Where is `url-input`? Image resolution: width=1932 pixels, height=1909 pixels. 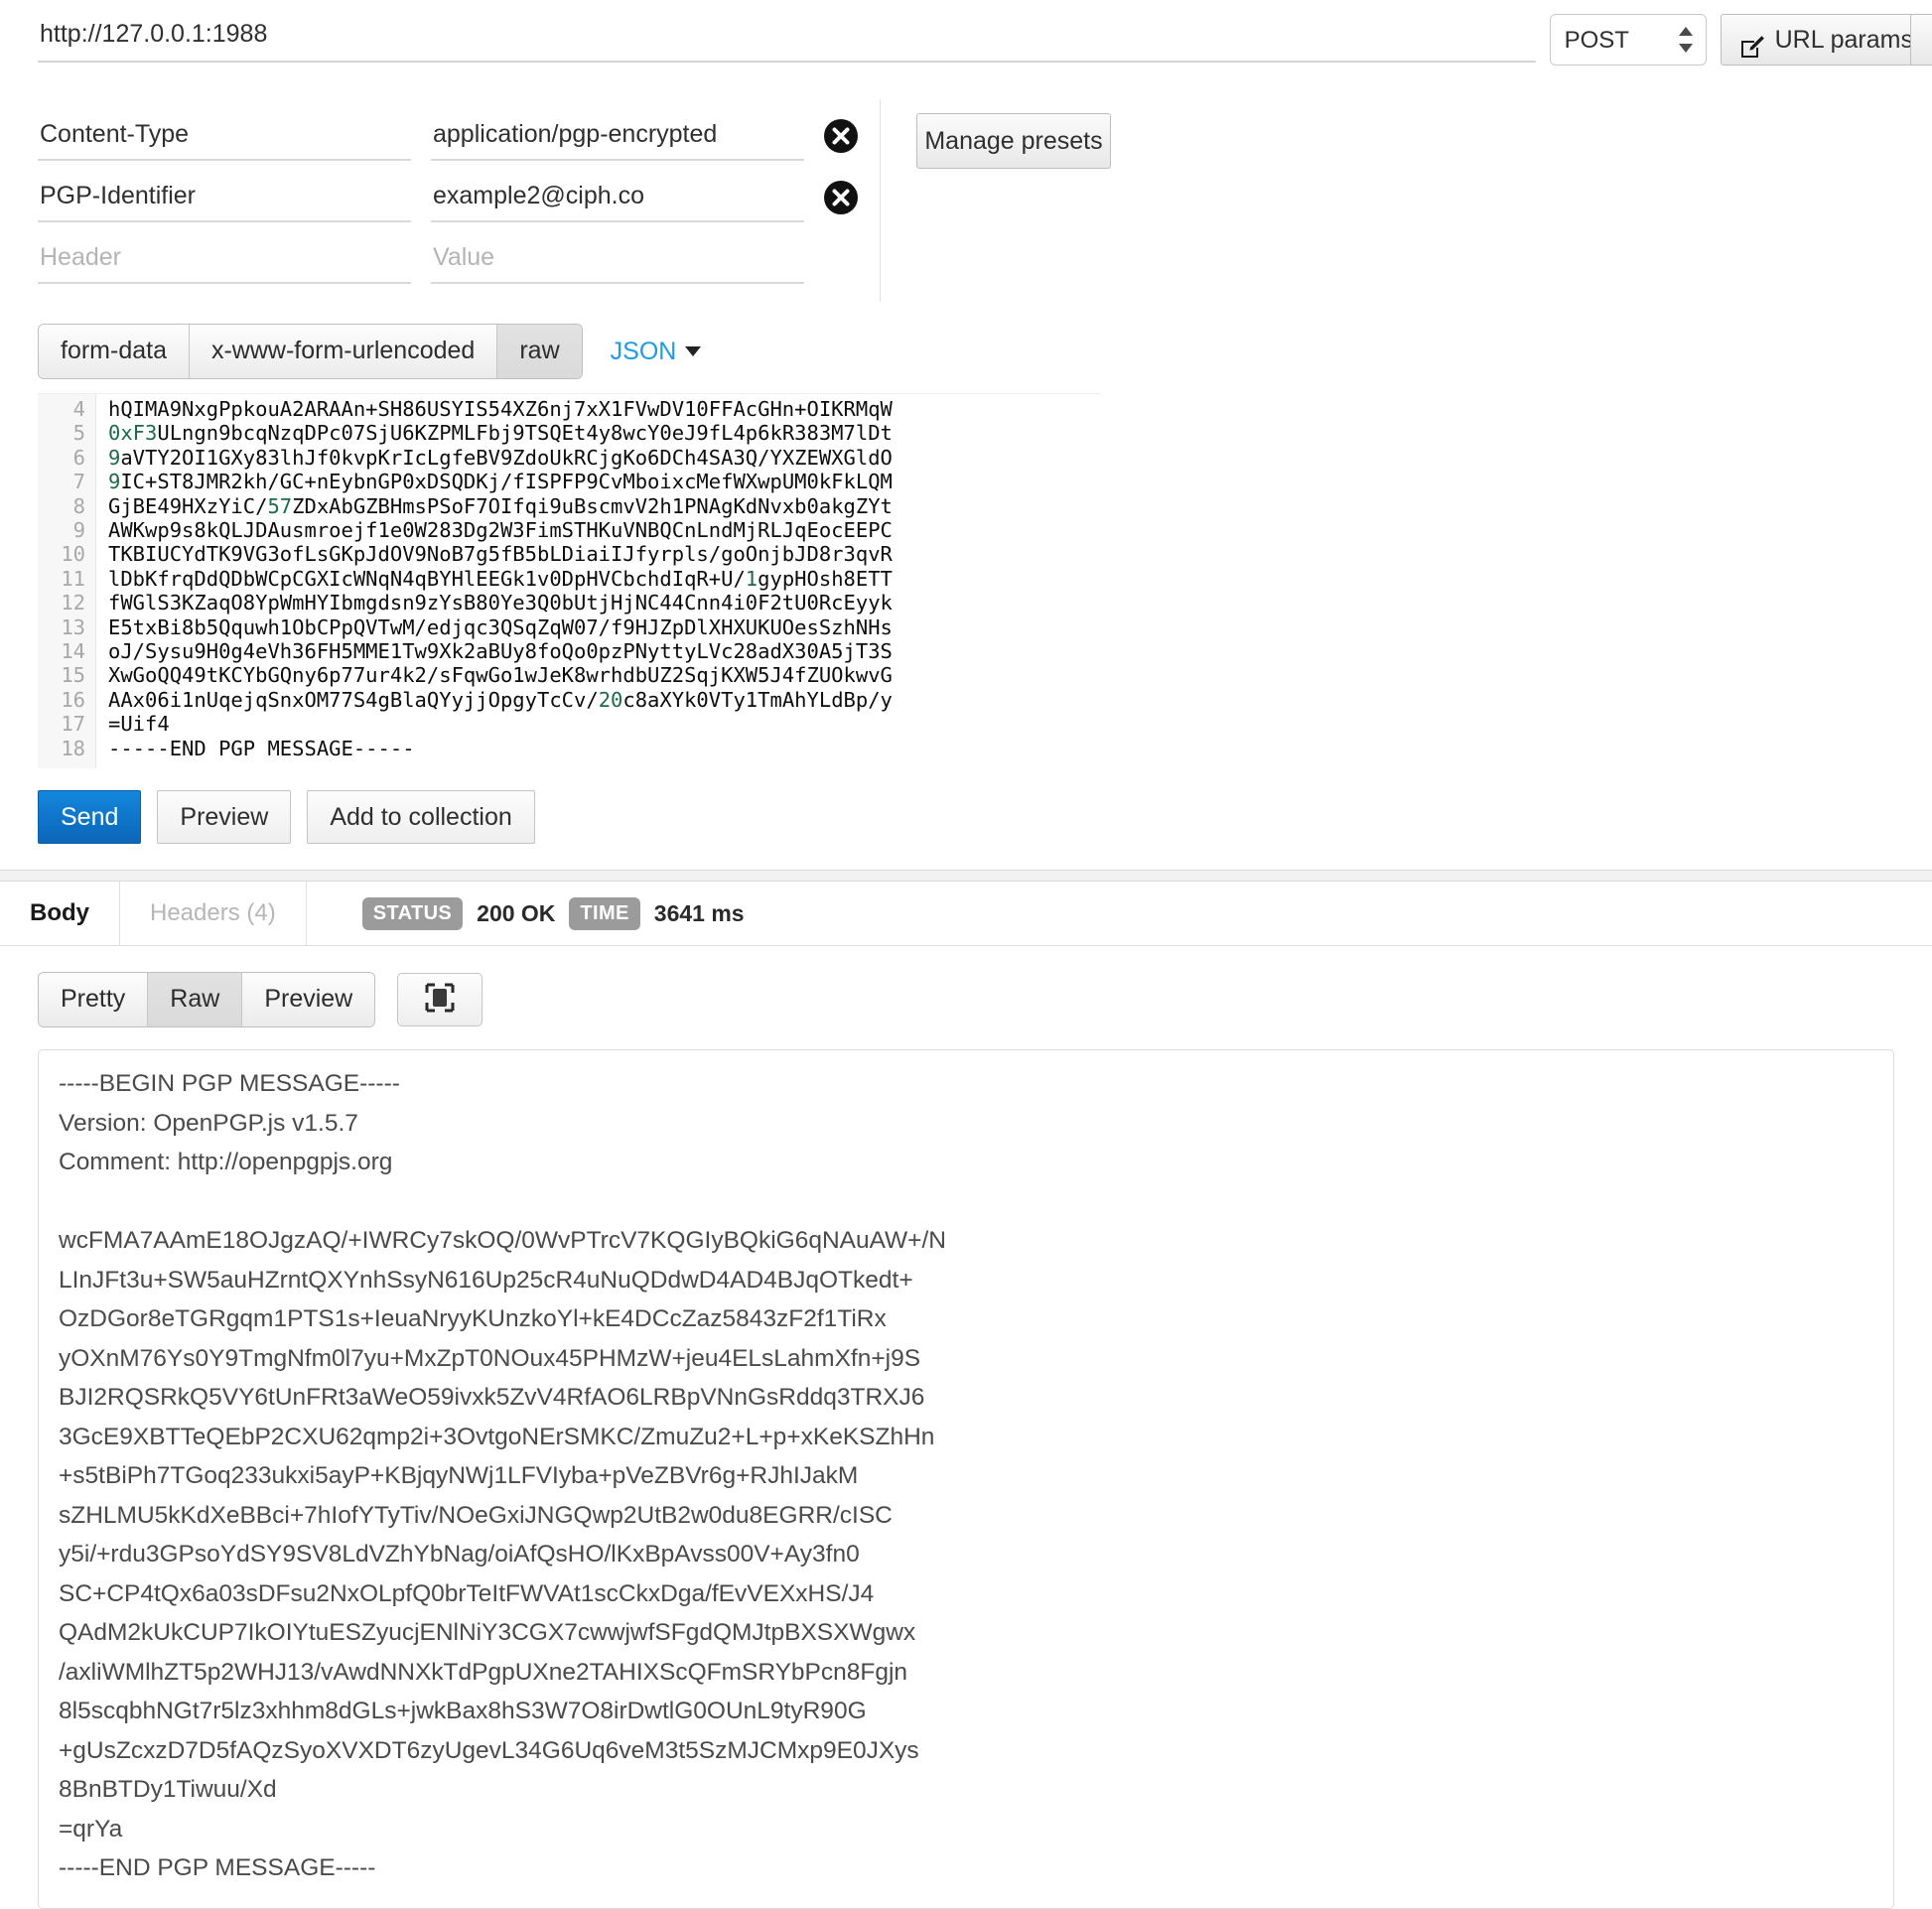 url-input is located at coordinates (787, 38).